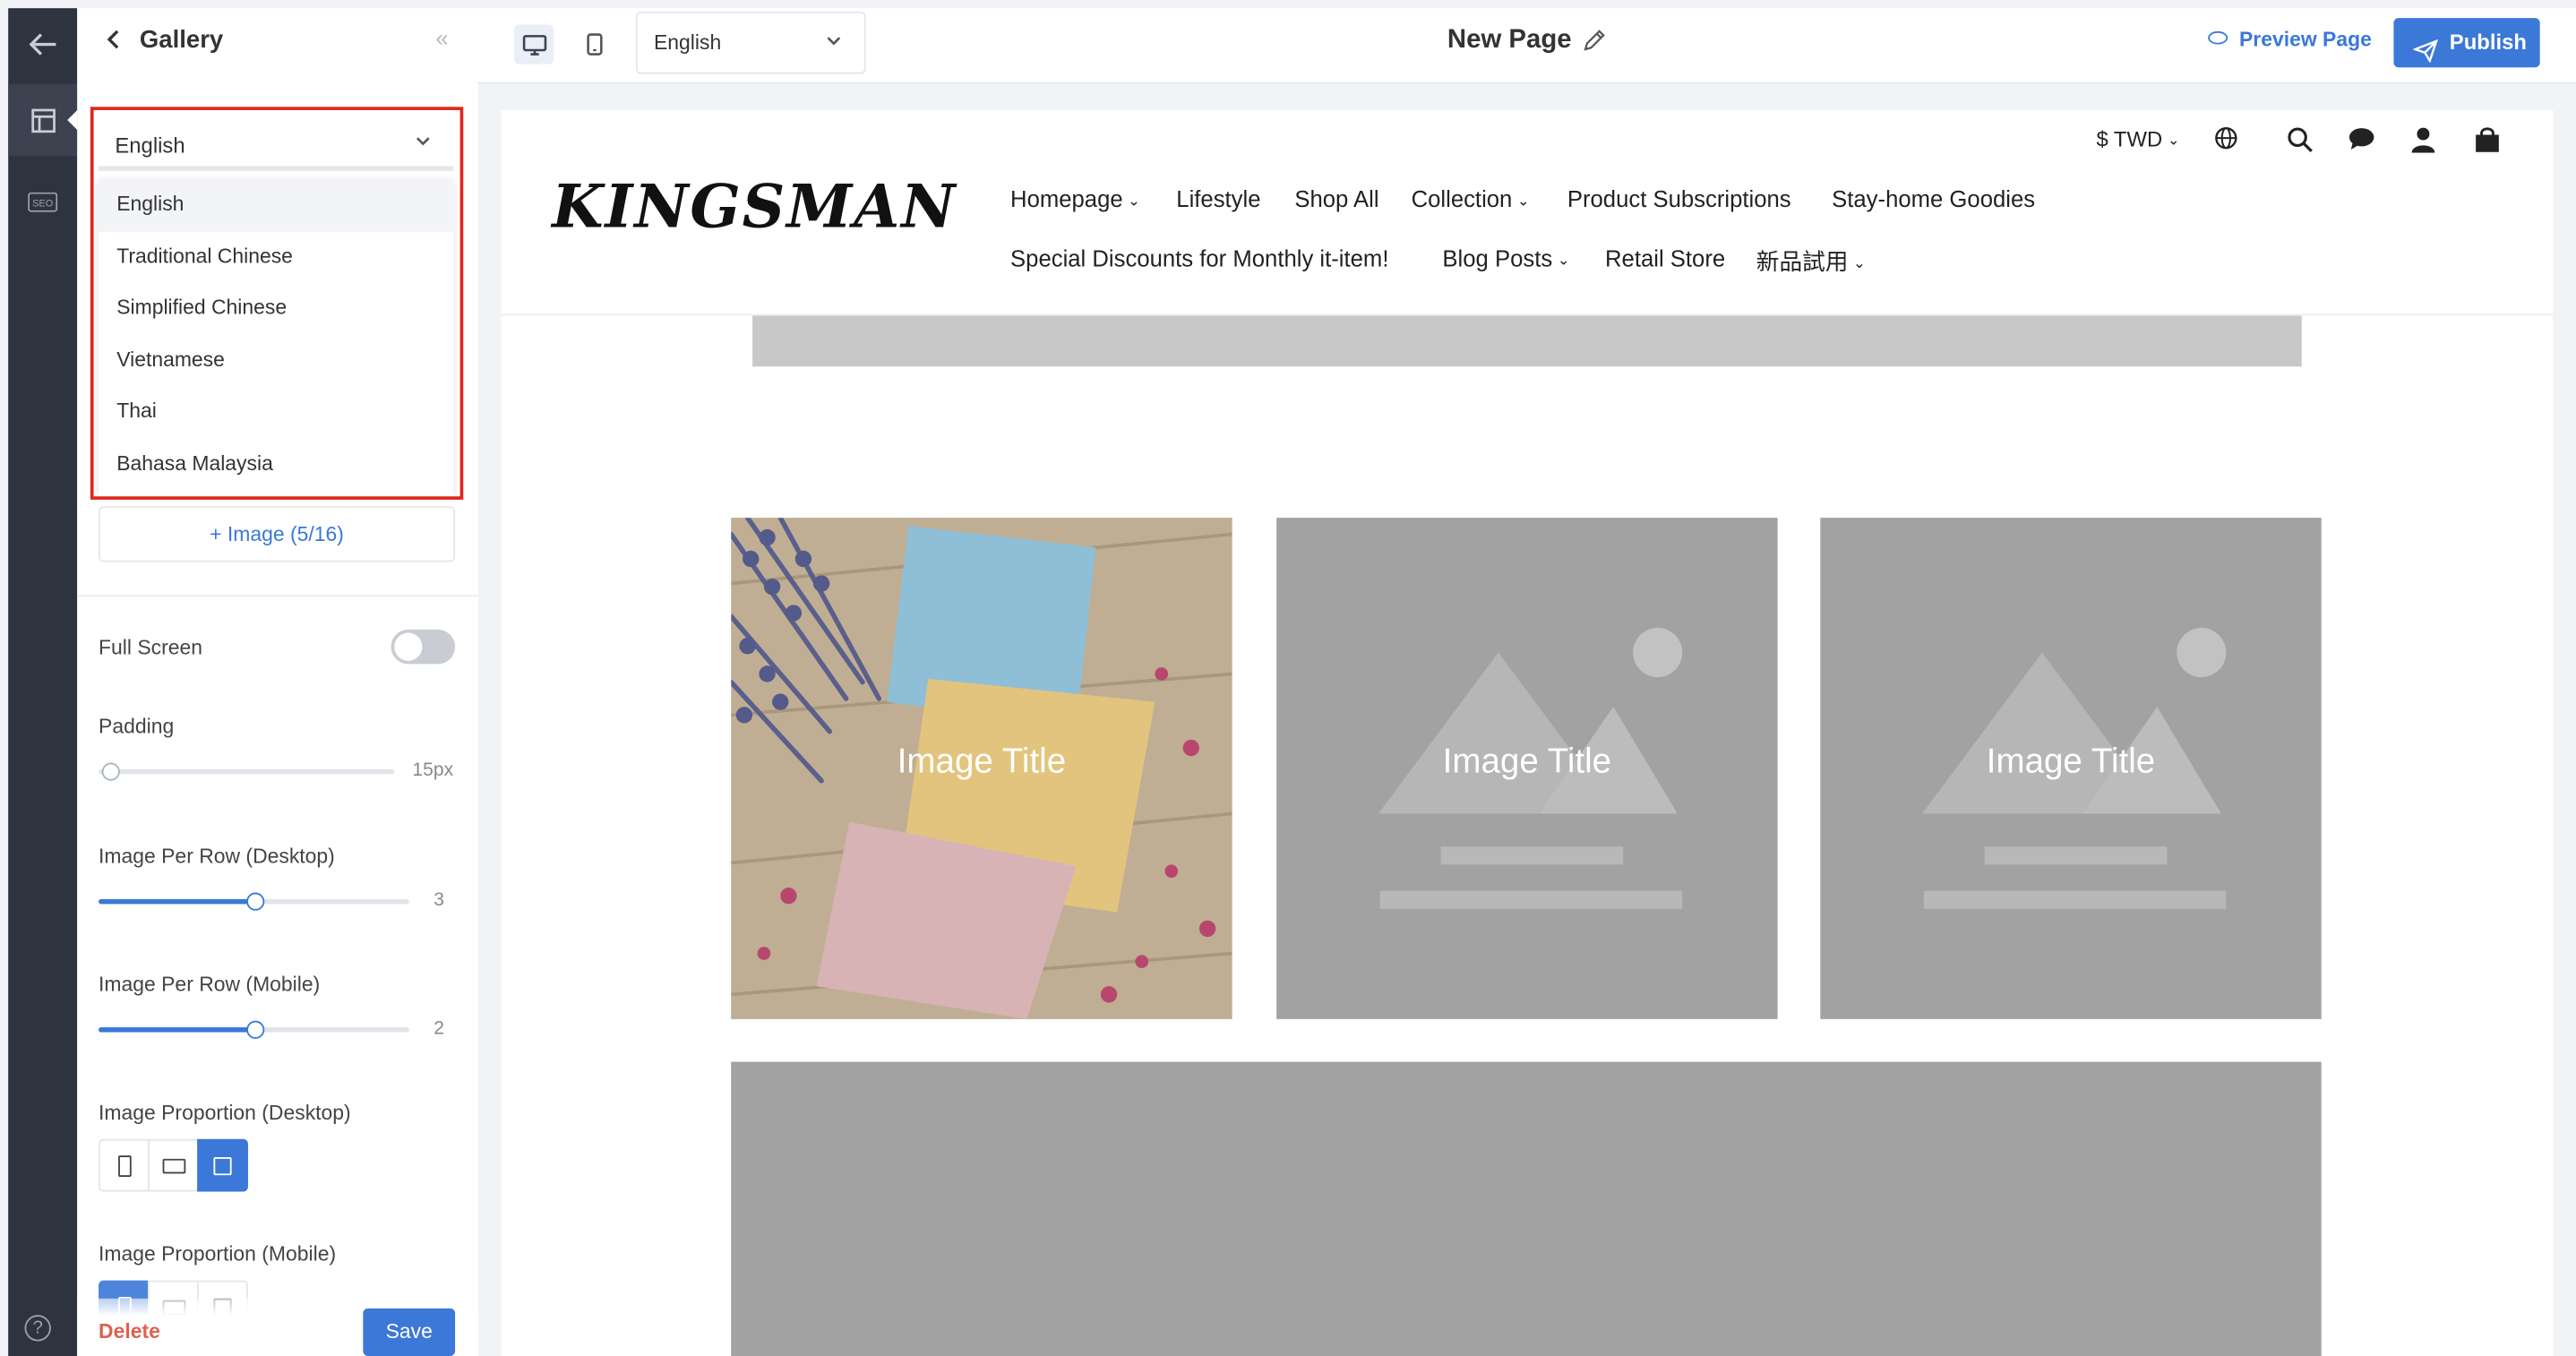 Image resolution: width=2576 pixels, height=1356 pixels. Describe the element at coordinates (247, 771) in the screenshot. I see `padding-slider` at that location.